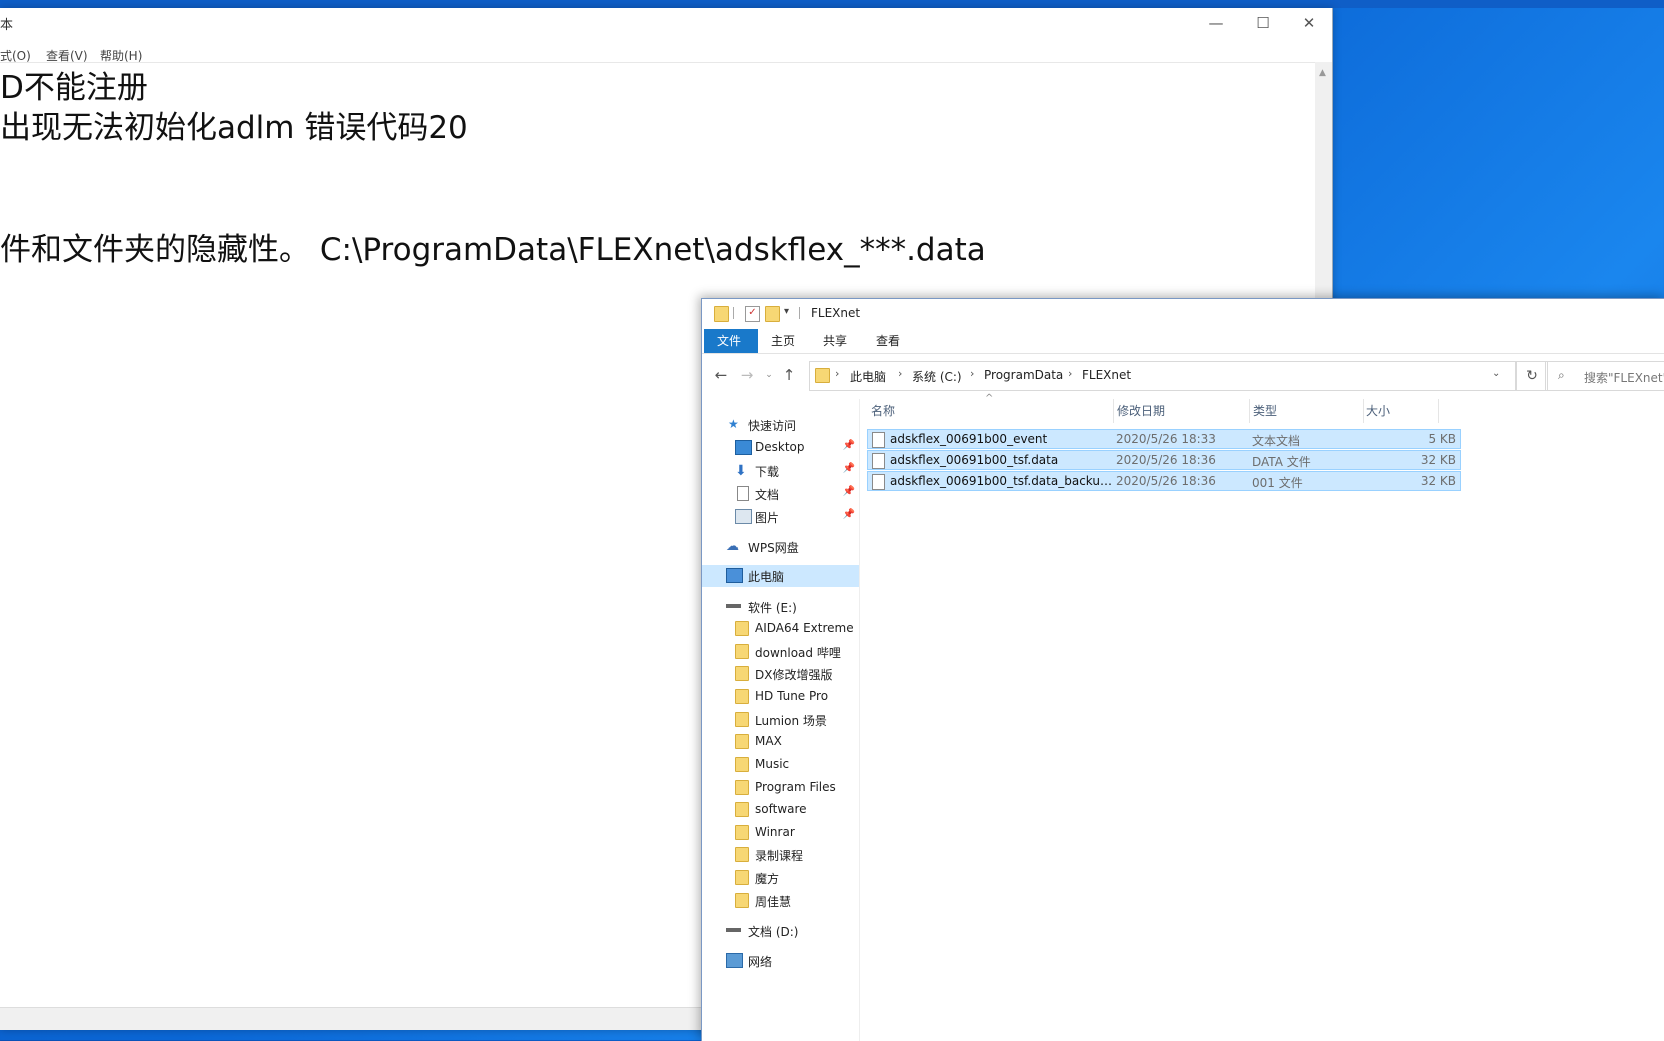 The width and height of the screenshot is (1664, 1041). What do you see at coordinates (783, 341) in the screenshot?
I see `tab-home: 主页` at bounding box center [783, 341].